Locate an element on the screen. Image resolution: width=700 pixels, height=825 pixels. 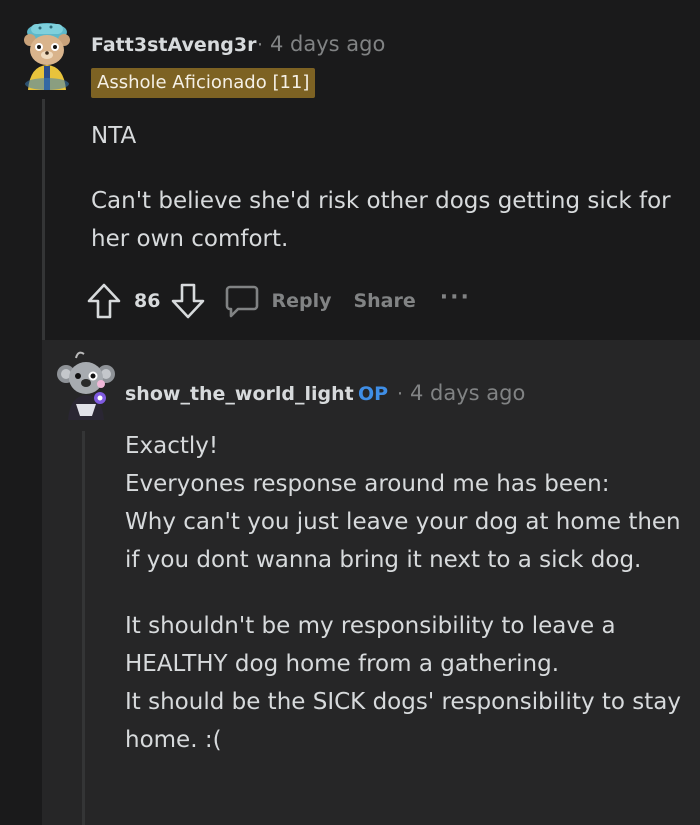
reply-thread-line is located at coordinates (83, 628).